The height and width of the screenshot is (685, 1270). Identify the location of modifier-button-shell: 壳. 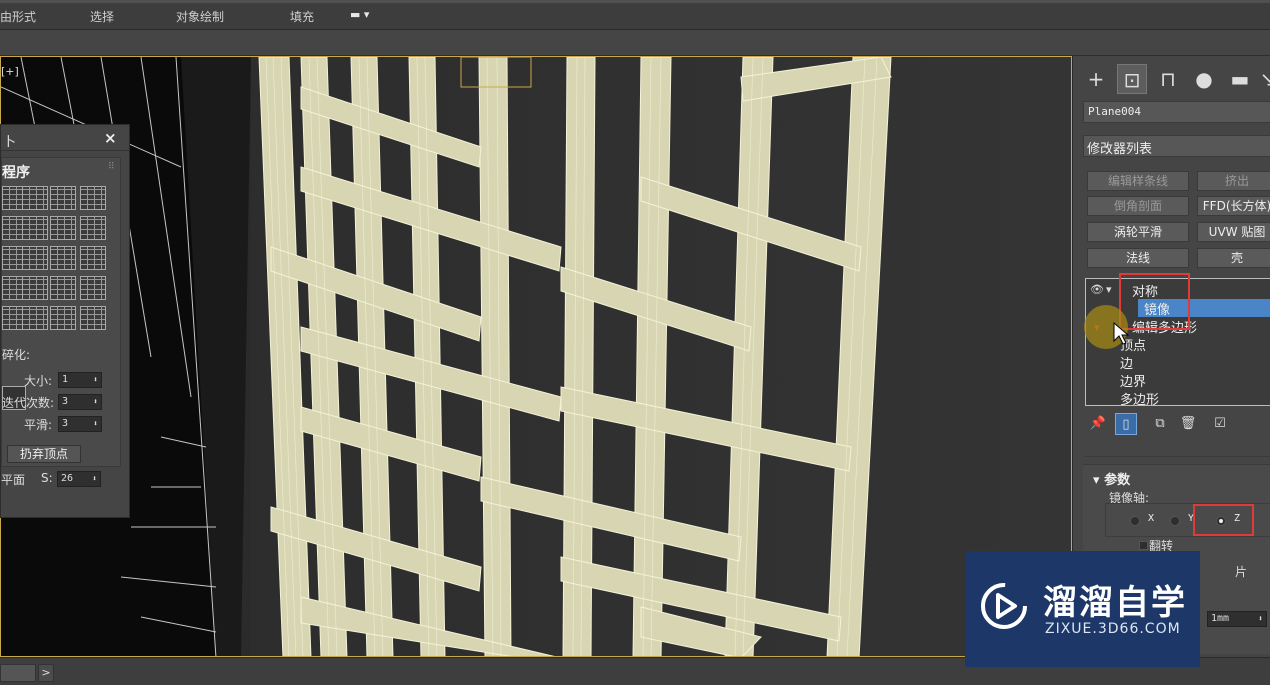
(1233, 258).